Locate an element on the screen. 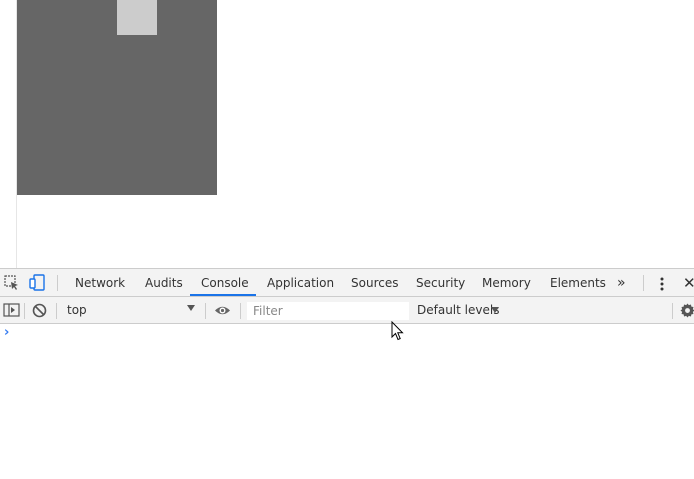 The image size is (694, 479). filter-input is located at coordinates (328, 311).